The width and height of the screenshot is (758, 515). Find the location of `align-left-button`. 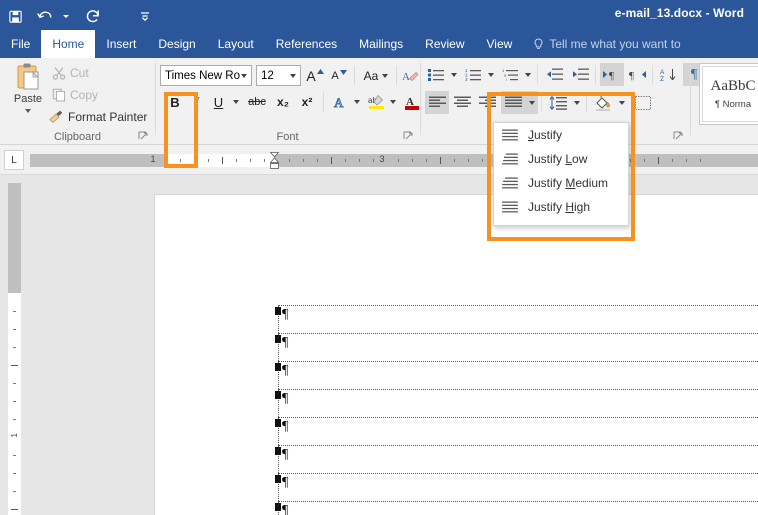

align-left-button is located at coordinates (437, 102).